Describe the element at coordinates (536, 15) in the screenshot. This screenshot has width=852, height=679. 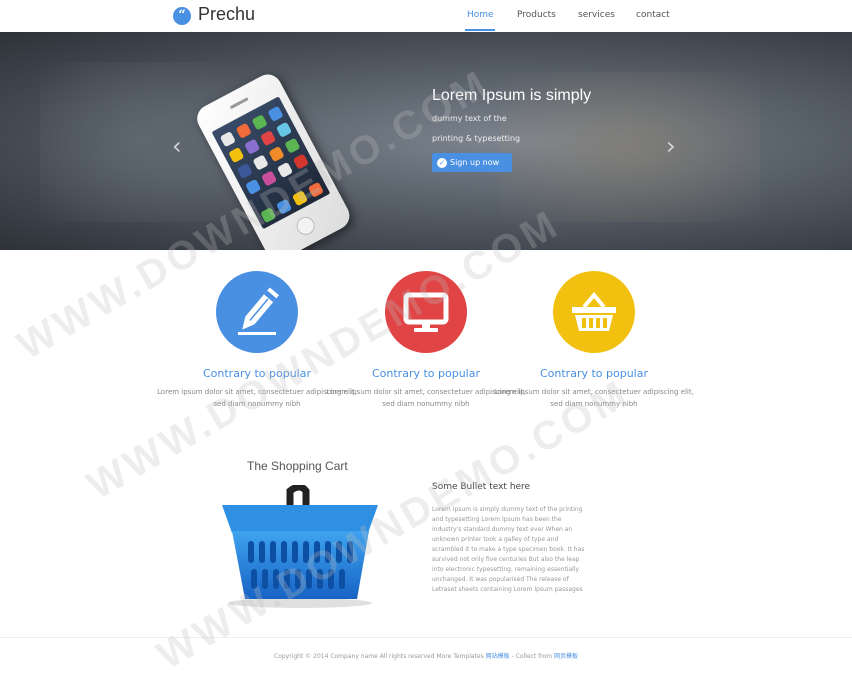
I see `nav-products: Products` at that location.